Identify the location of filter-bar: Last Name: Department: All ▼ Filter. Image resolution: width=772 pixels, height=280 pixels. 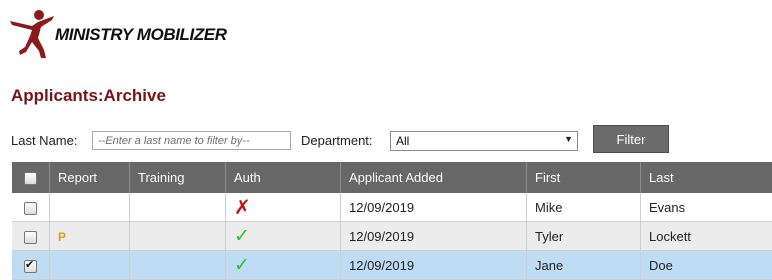
(391, 140).